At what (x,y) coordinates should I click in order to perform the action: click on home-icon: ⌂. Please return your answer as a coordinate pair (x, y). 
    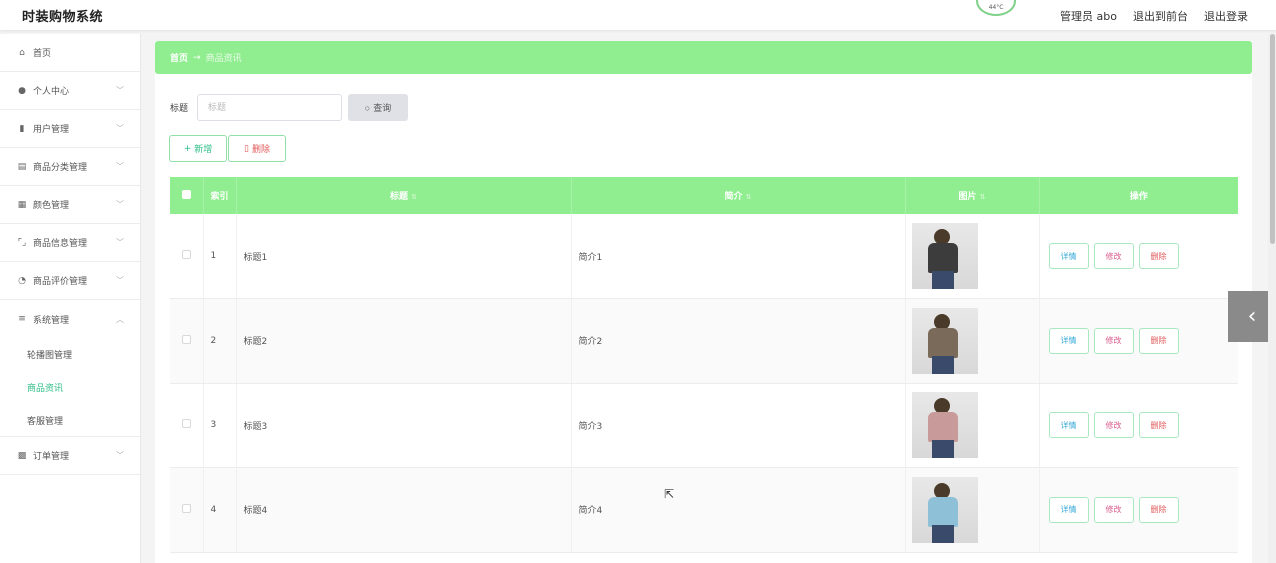
    Looking at the image, I should click on (22, 52).